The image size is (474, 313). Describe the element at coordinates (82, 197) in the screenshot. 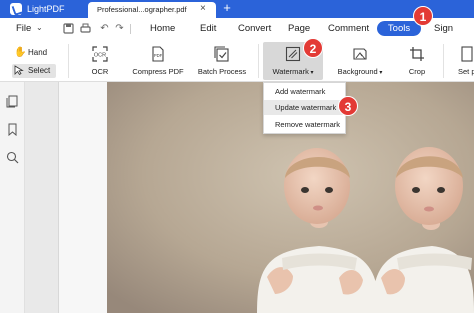

I see `page-margin` at that location.